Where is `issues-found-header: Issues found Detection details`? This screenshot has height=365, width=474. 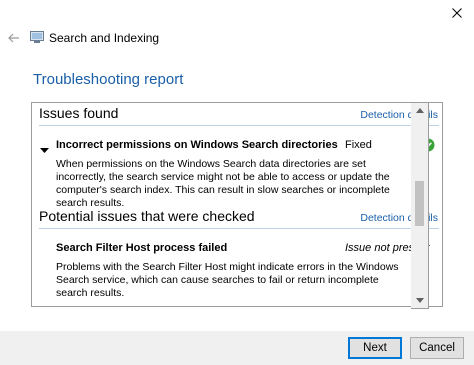
issues-found-header: Issues found Detection details is located at coordinates (237, 114).